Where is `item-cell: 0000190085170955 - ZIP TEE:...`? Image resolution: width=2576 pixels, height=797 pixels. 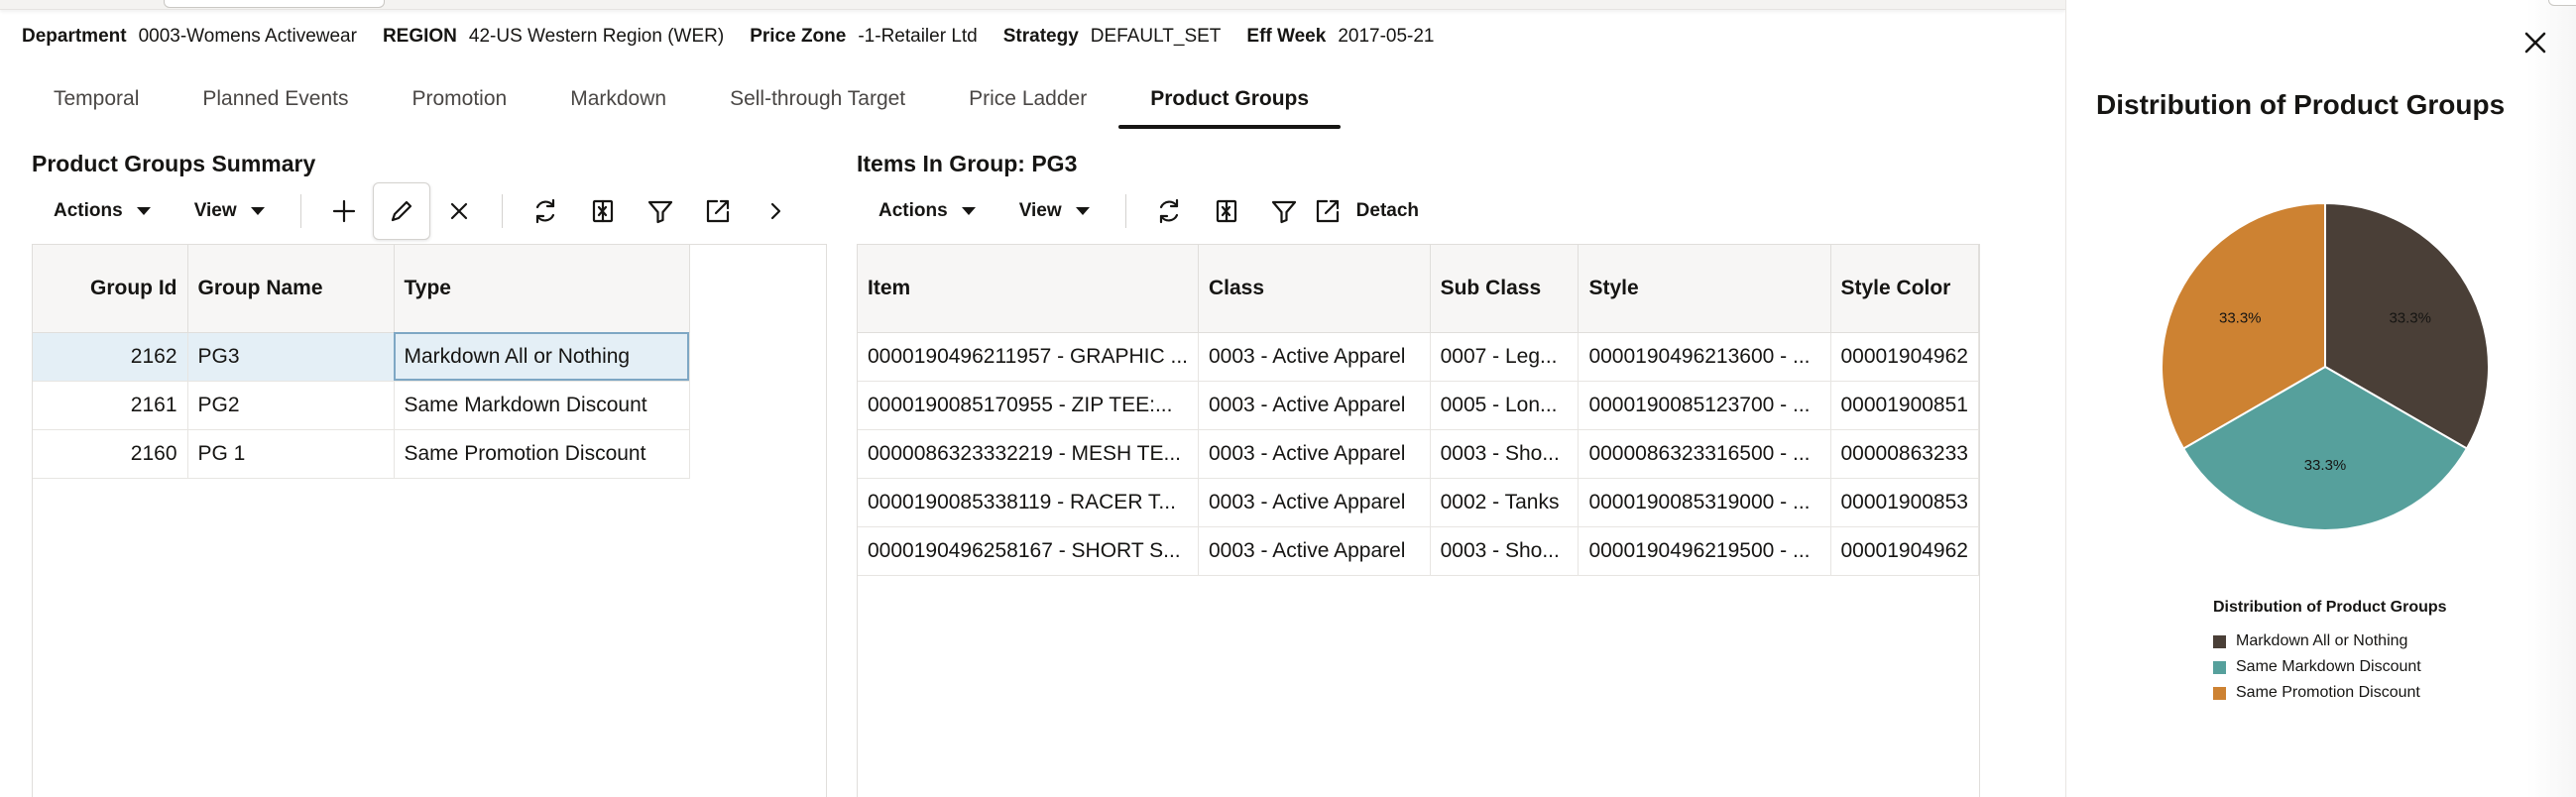
item-cell: 0000190085170955 - ZIP TEE:... is located at coordinates (1029, 405).